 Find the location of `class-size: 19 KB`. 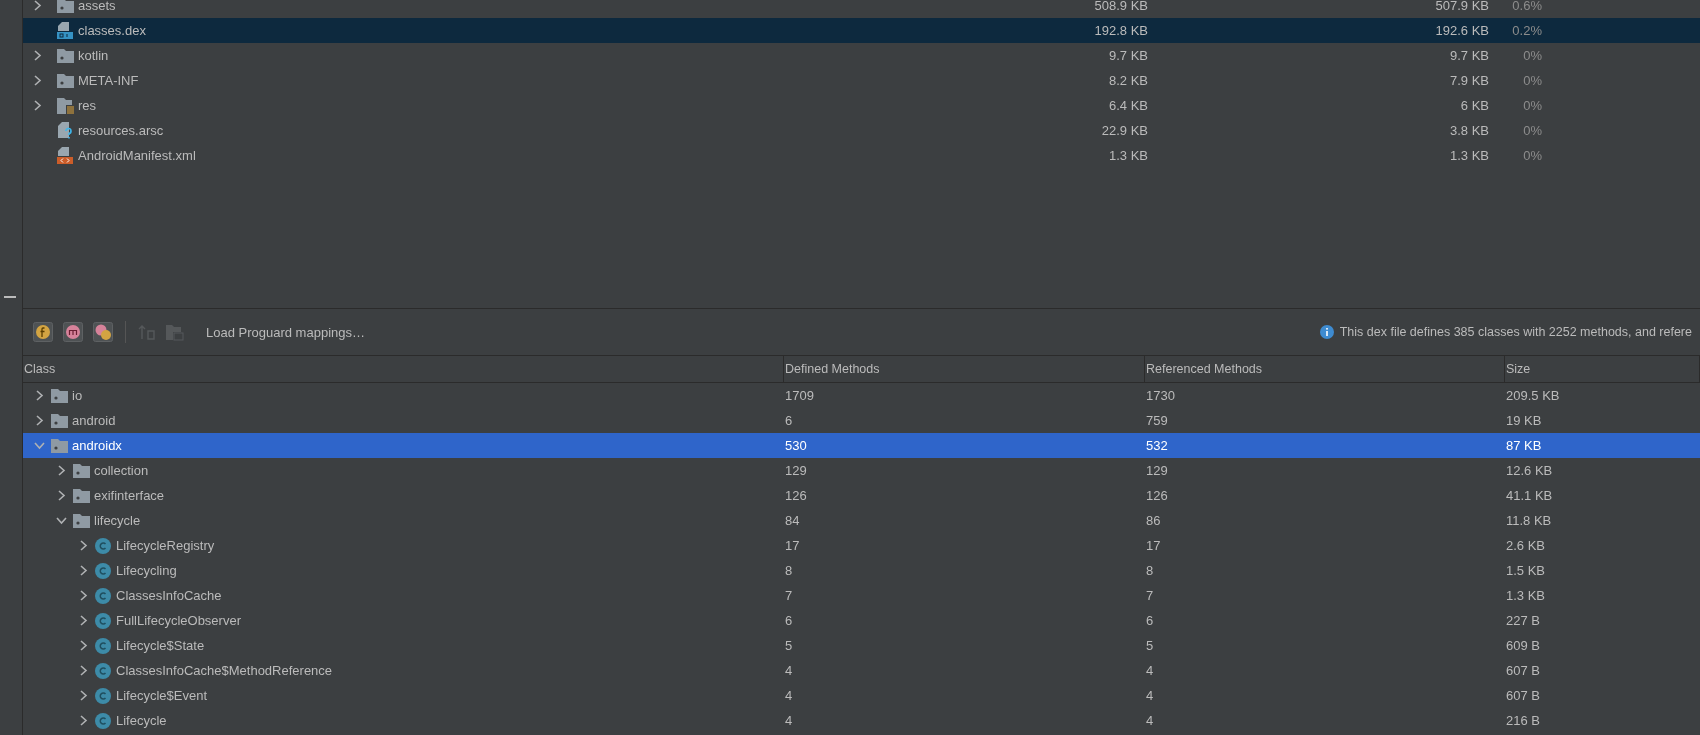

class-size: 19 KB is located at coordinates (1524, 420).